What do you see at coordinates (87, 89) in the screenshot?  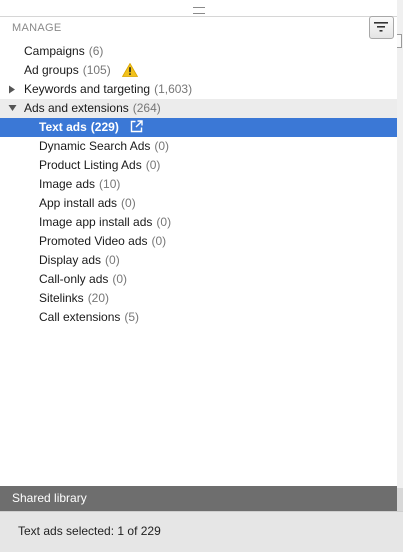 I see `tree-item-label: Keywords and targeting` at bounding box center [87, 89].